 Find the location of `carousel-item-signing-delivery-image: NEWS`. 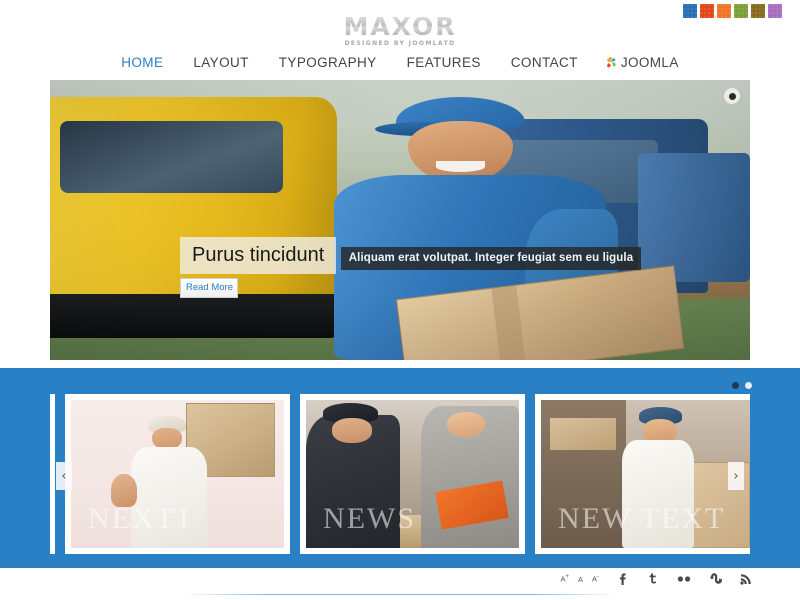

carousel-item-signing-delivery-image: NEWS is located at coordinates (412, 474).